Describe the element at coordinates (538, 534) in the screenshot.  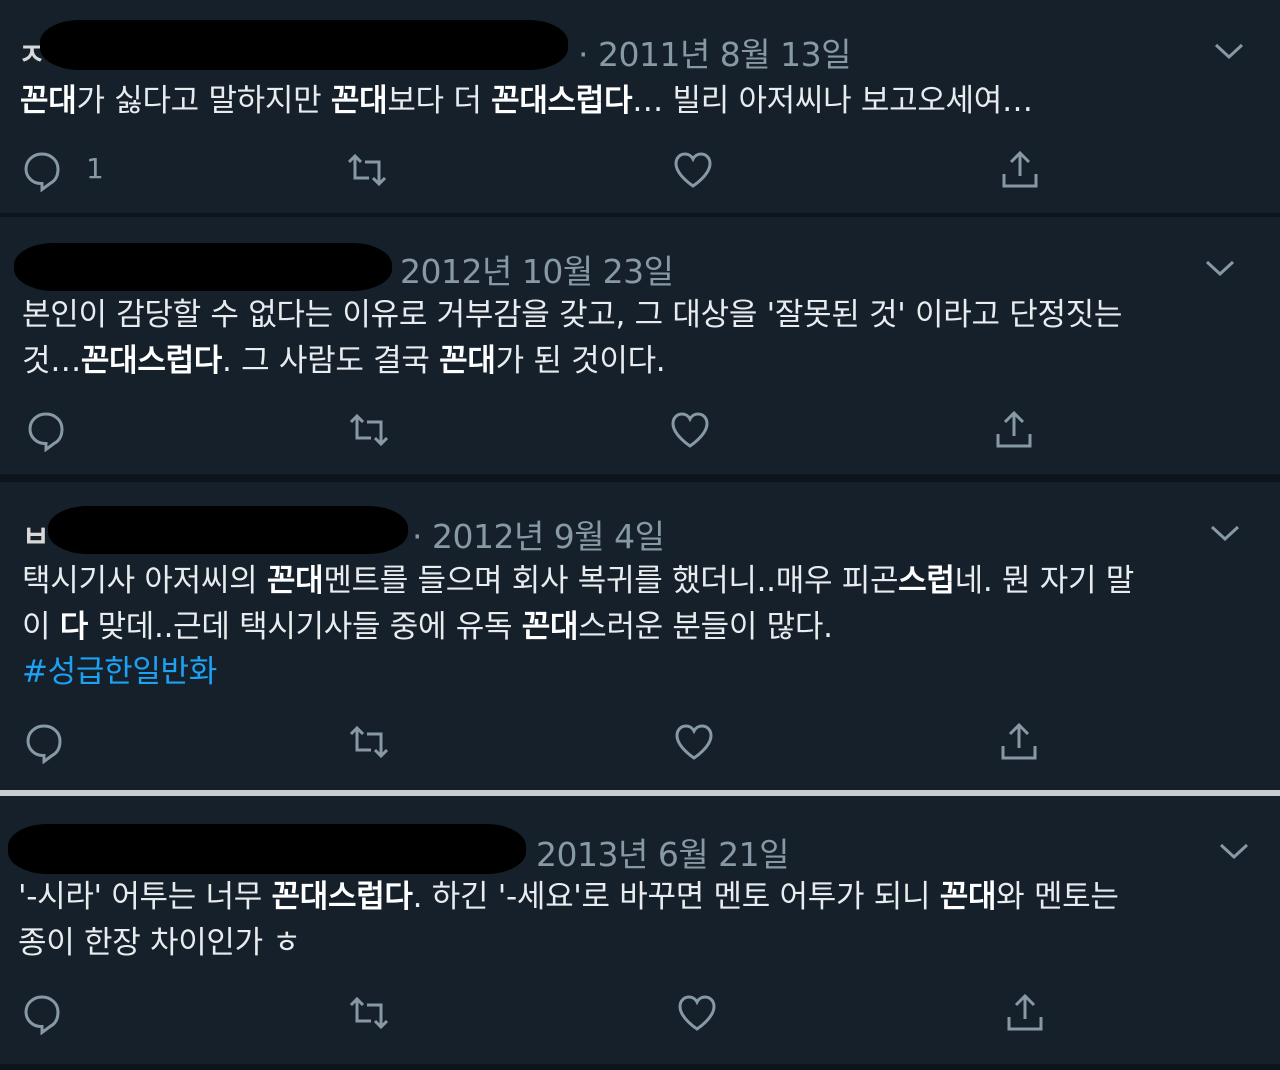
I see `tweet-date: · 2012년 9월 4일` at that location.